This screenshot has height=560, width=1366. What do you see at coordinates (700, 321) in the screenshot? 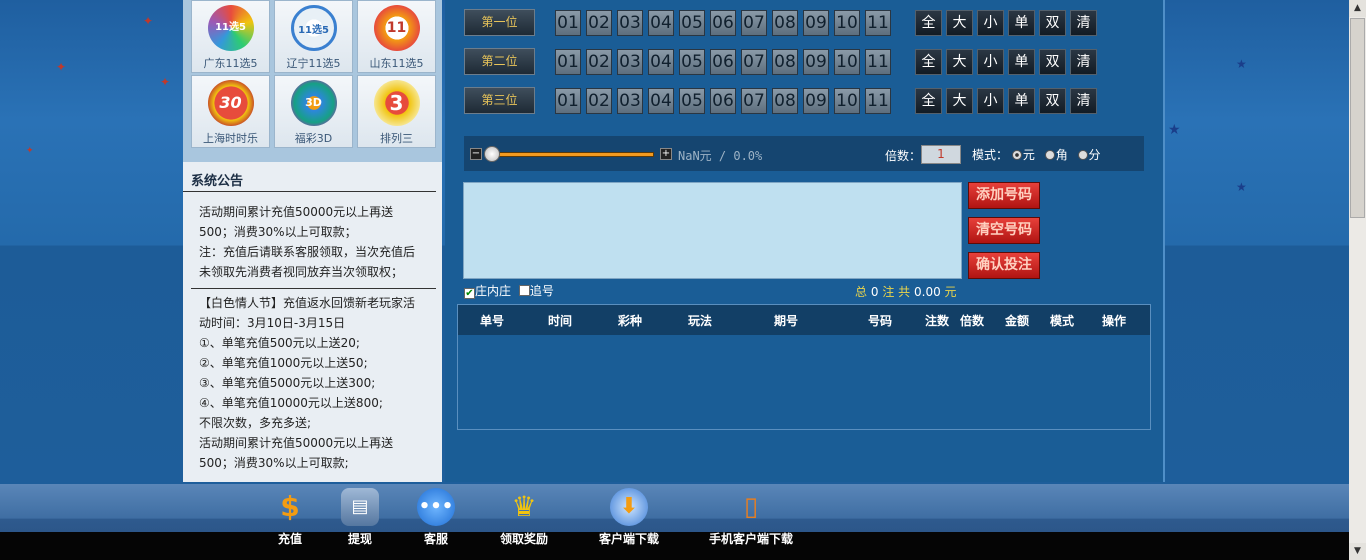
I see `table-column-header: 玩法` at bounding box center [700, 321].